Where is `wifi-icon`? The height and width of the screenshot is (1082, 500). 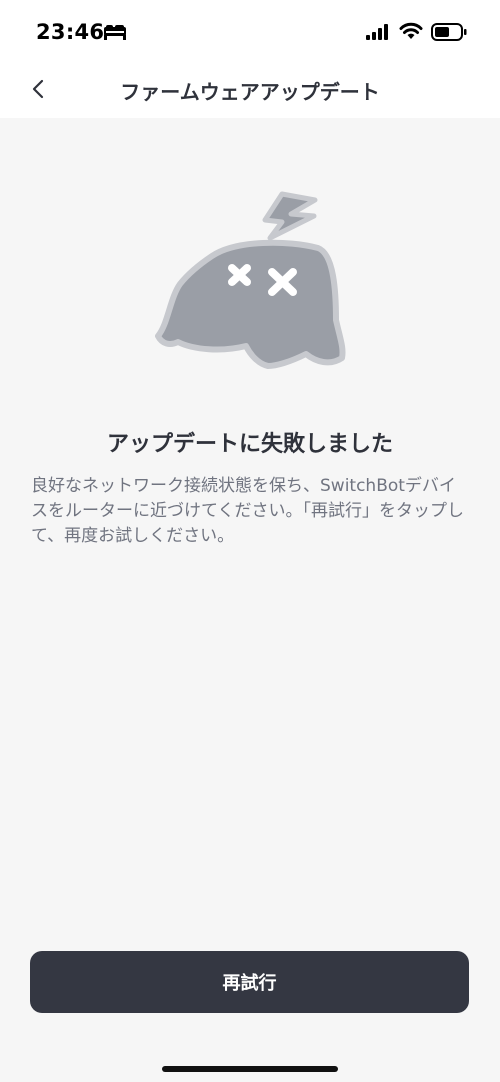
wifi-icon is located at coordinates (411, 30).